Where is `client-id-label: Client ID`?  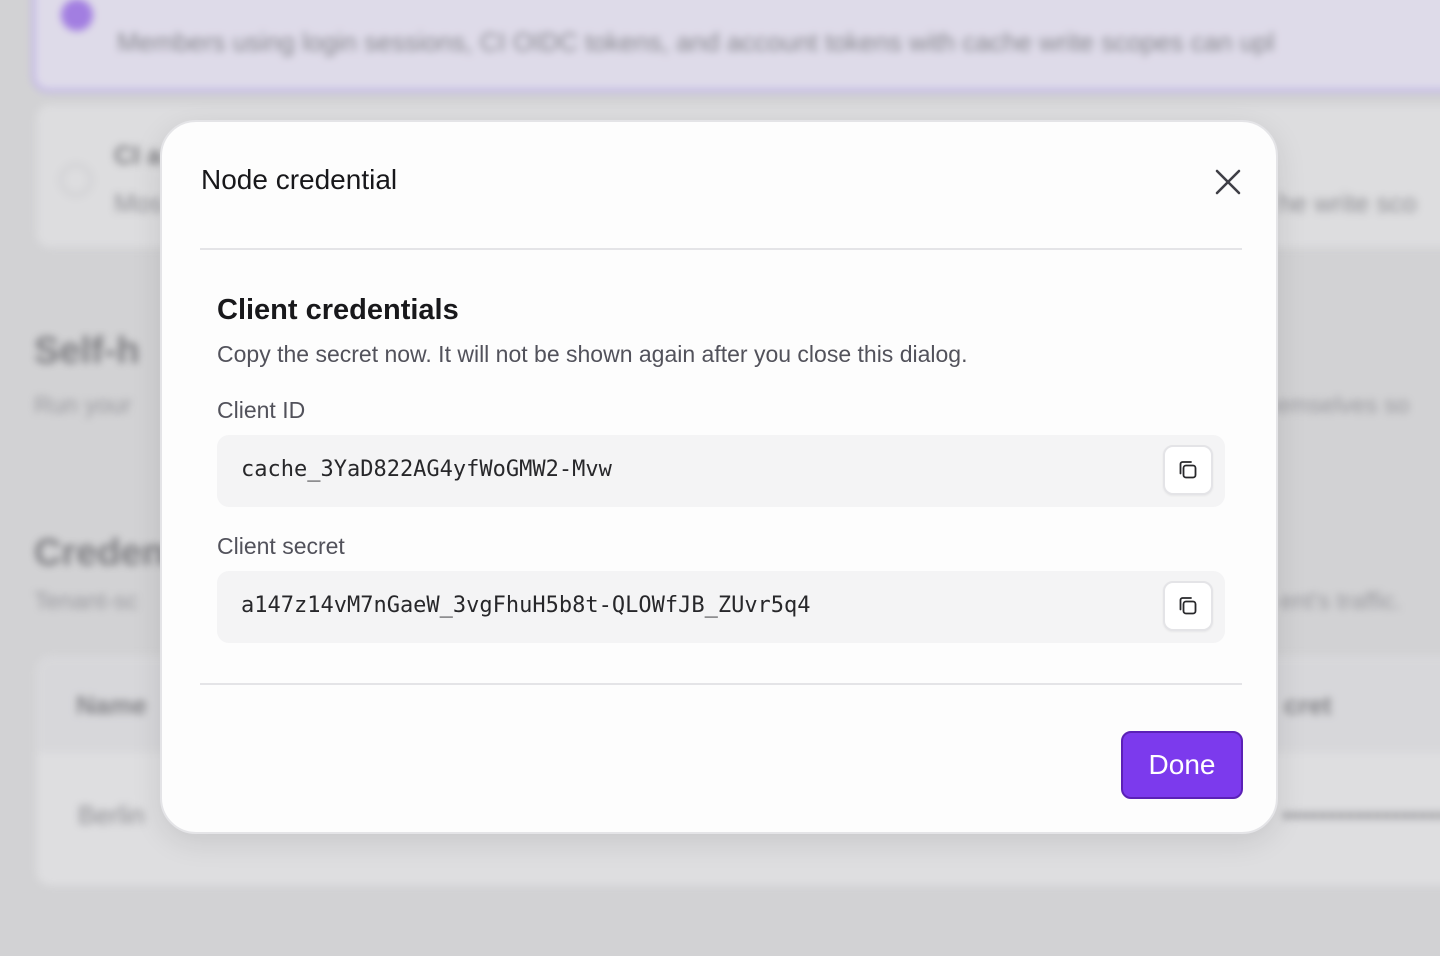
client-id-label: Client ID is located at coordinates (261, 410).